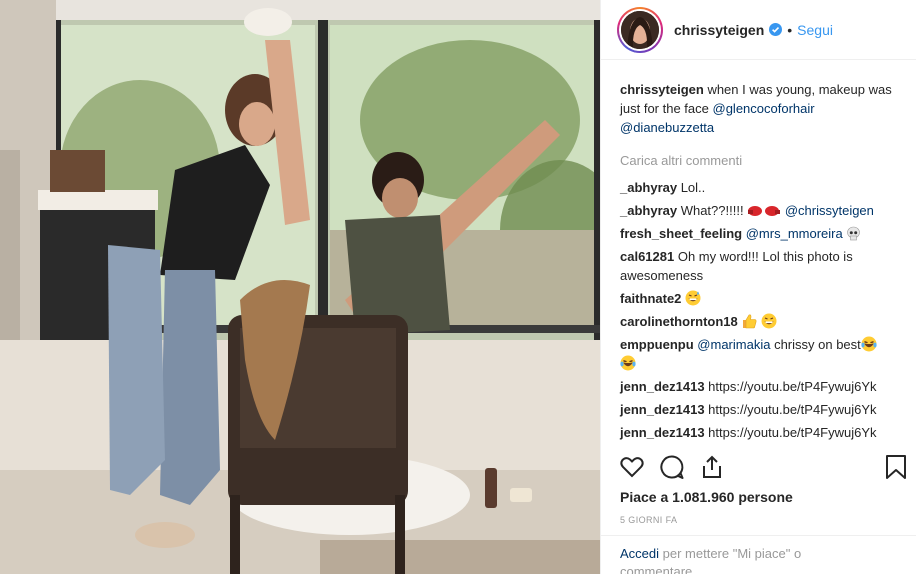 This screenshot has height=574, width=916. Describe the element at coordinates (710, 210) in the screenshot. I see `comment-text: What??!!!!!` at that location.